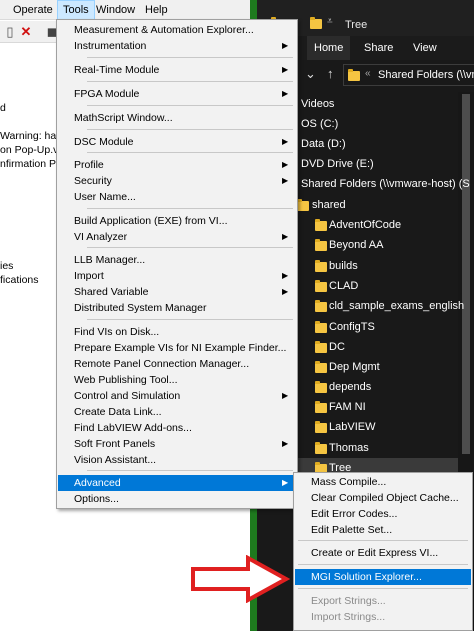 This screenshot has width=474, height=631. I want to click on nav-item-thomas: Thomas, so click(376, 448).